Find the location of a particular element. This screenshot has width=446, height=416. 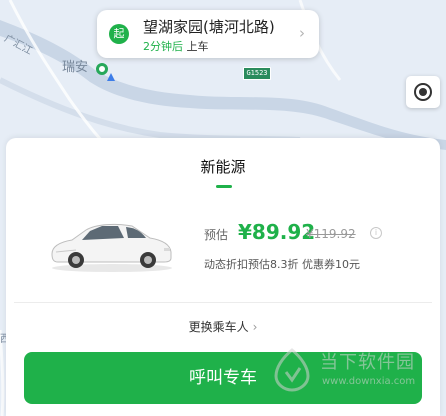

area-label: 瑞安 is located at coordinates (75, 67).